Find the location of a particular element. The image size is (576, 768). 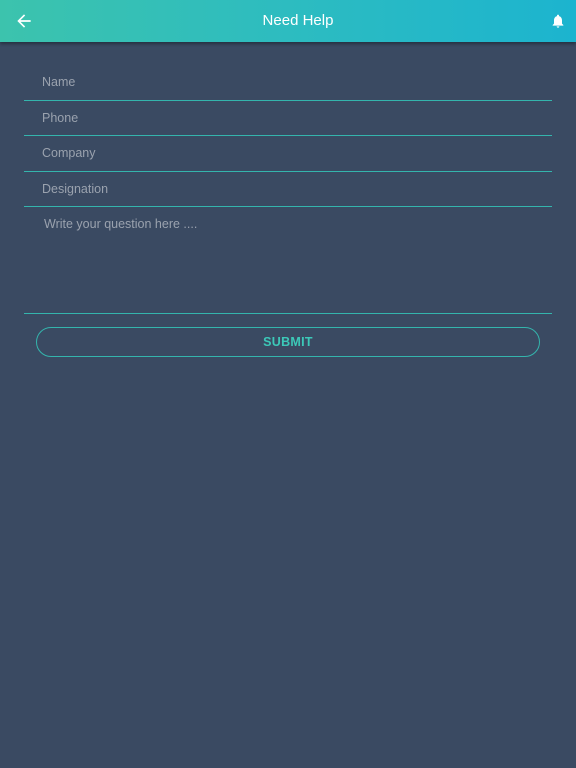

bell-icon is located at coordinates (558, 21).